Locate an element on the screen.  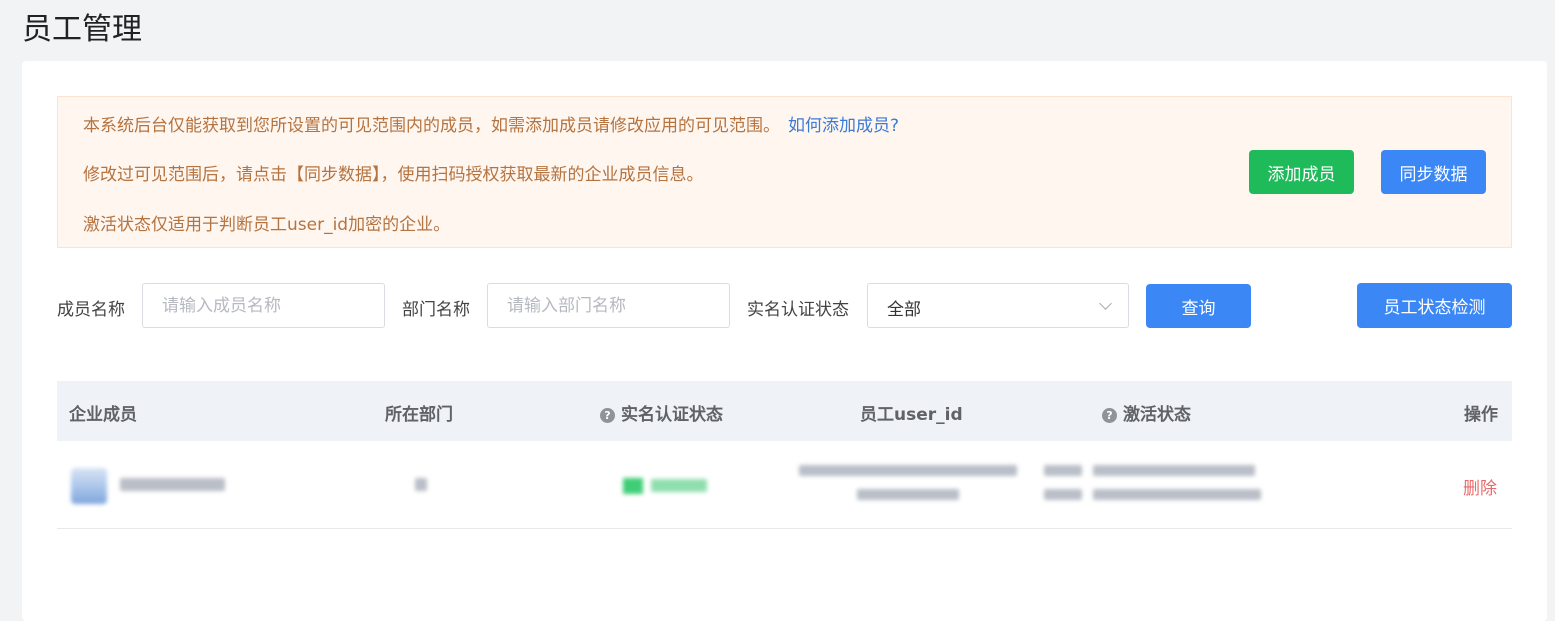
th-auth-status-label: 实名认证状态 is located at coordinates (672, 415).